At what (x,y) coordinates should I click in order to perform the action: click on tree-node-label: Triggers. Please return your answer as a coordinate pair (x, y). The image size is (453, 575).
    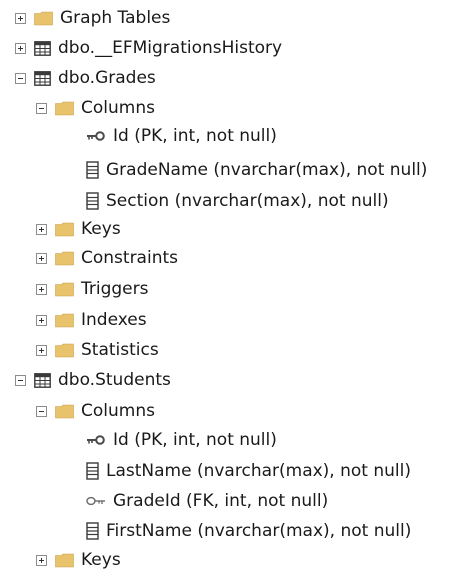
    Looking at the image, I should click on (115, 289).